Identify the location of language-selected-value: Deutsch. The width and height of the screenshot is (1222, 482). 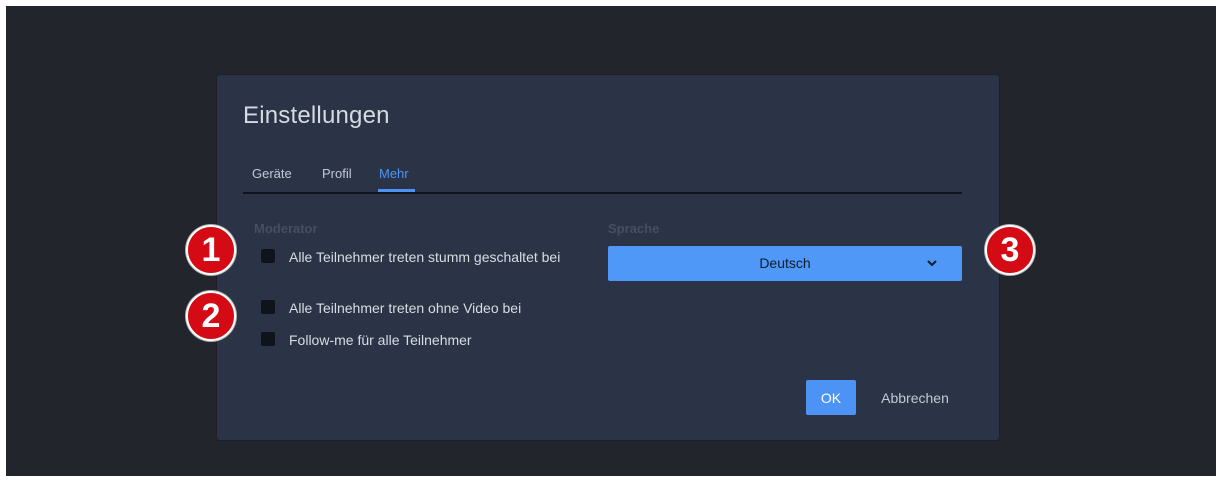
(785, 263).